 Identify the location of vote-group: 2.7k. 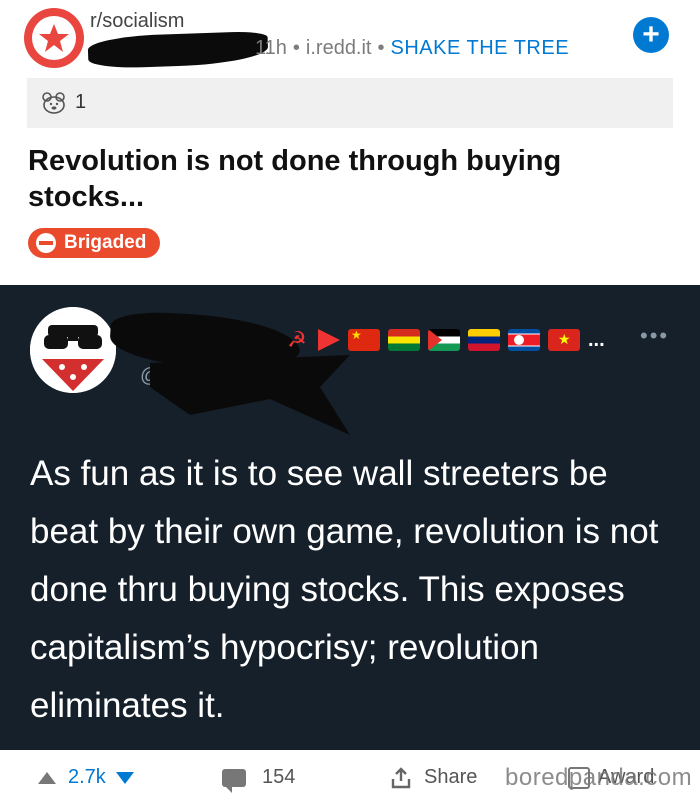
(86, 777).